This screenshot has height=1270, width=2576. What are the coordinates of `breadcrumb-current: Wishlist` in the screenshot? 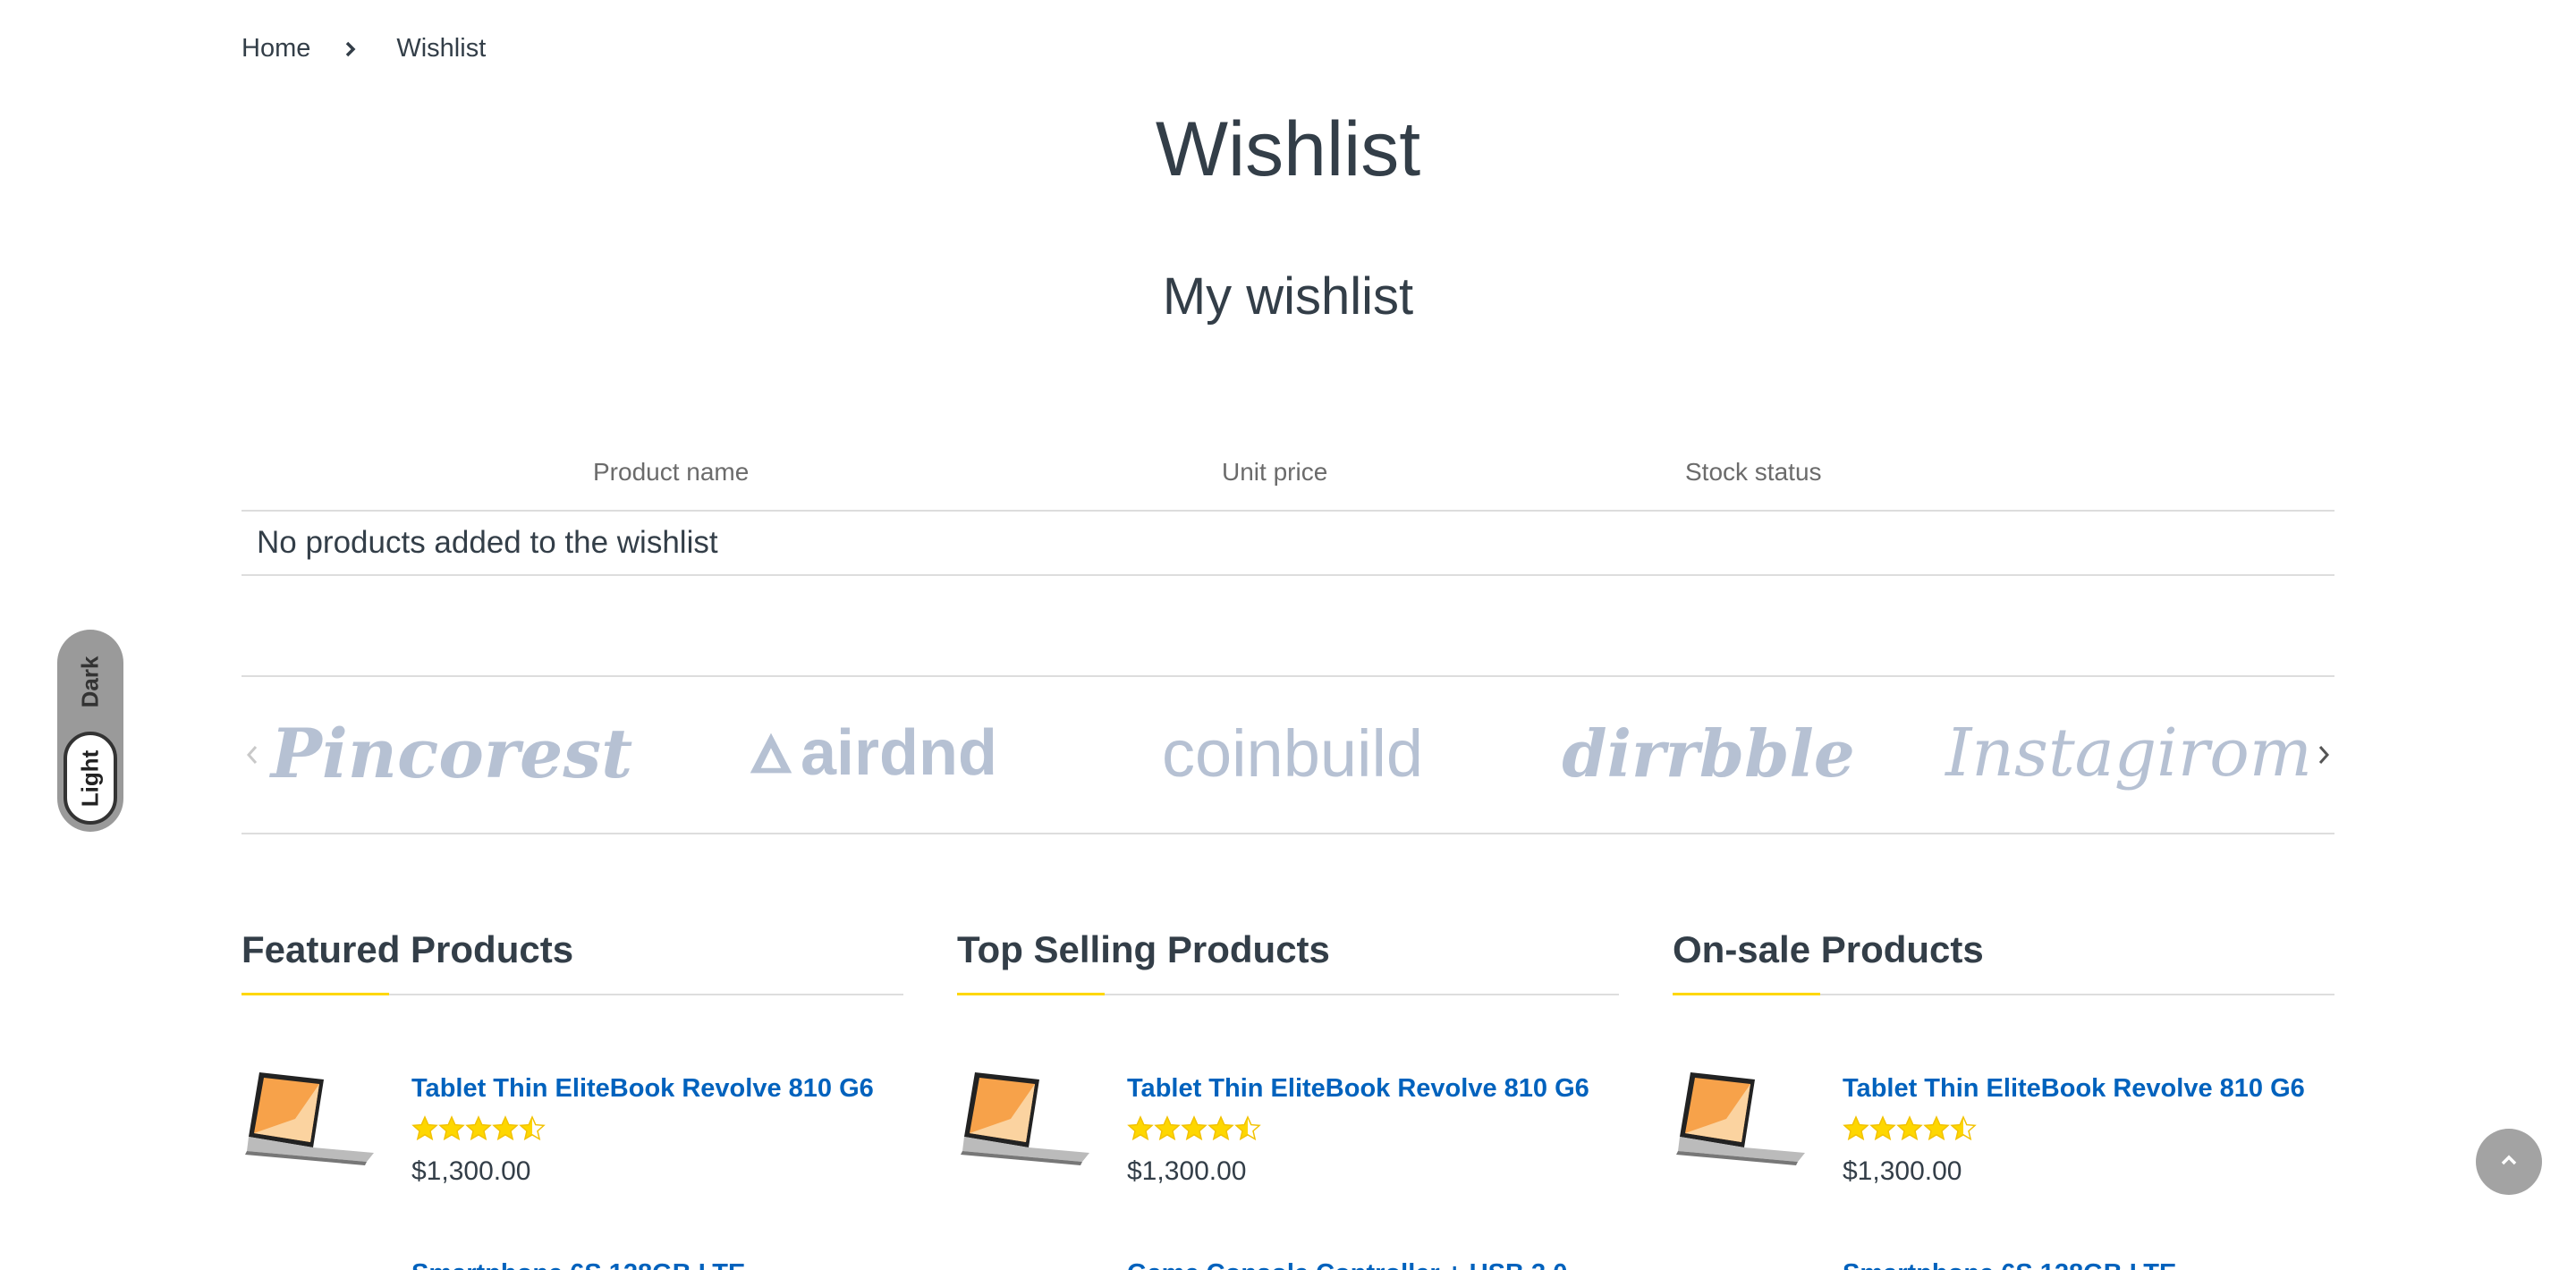 It's located at (441, 48).